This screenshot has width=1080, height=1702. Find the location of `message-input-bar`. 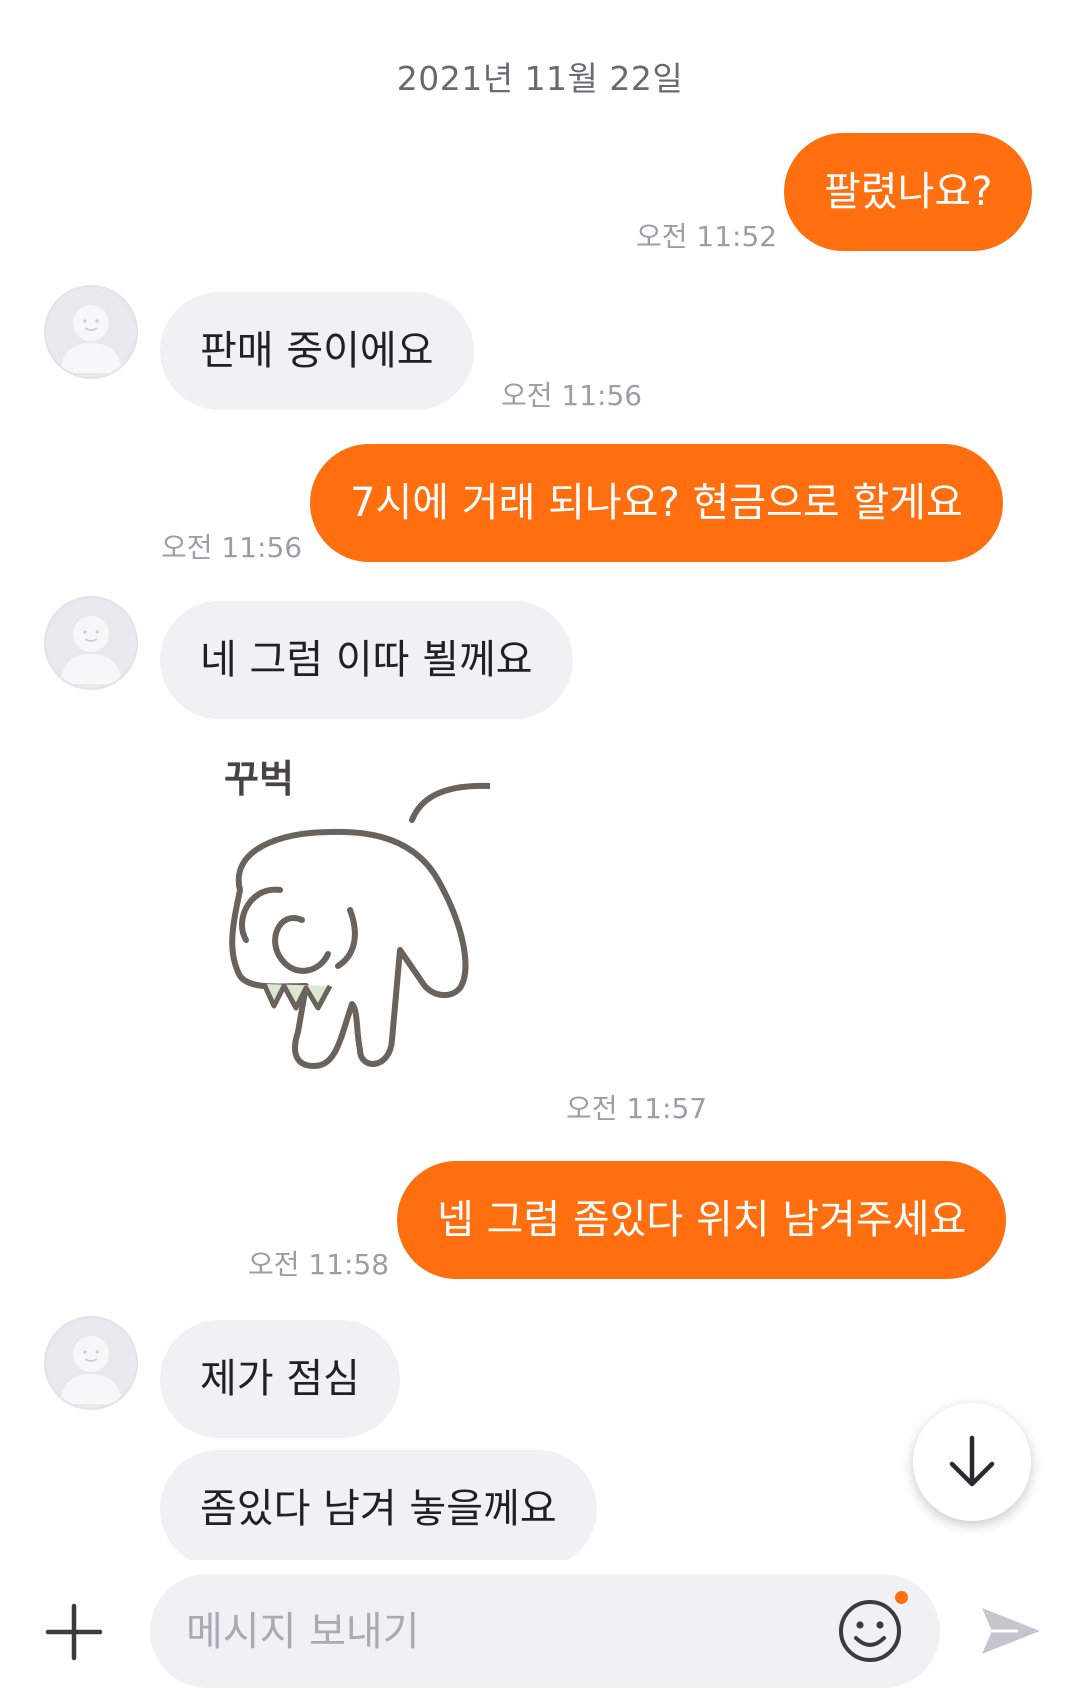

message-input-bar is located at coordinates (540, 1631).